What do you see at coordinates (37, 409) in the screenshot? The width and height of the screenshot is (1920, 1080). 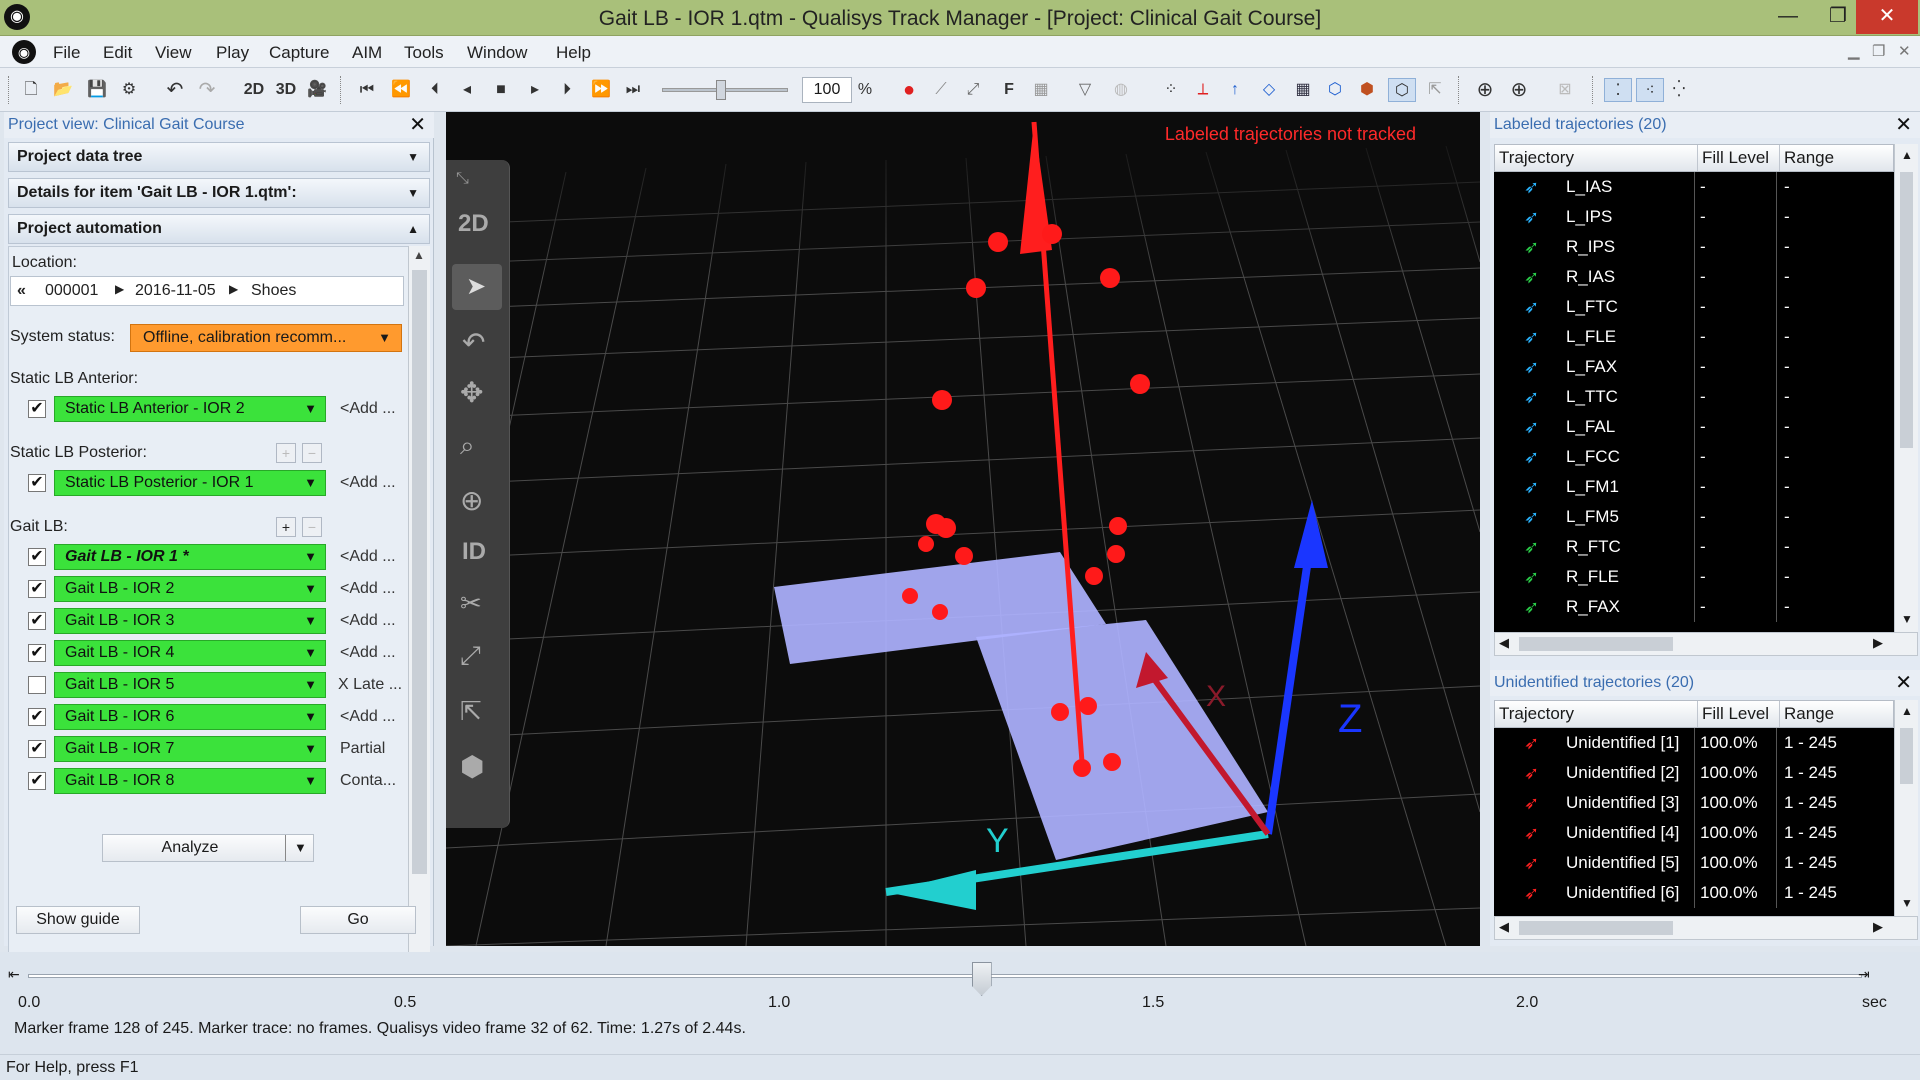 I see `static-anterior-checkbox: ✔` at bounding box center [37, 409].